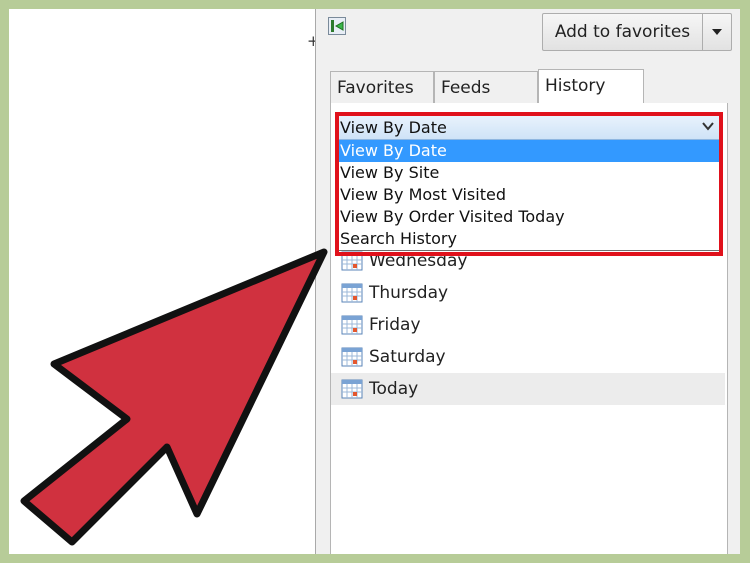 The height and width of the screenshot is (563, 750). What do you see at coordinates (395, 325) in the screenshot?
I see `history-day-label: Friday` at bounding box center [395, 325].